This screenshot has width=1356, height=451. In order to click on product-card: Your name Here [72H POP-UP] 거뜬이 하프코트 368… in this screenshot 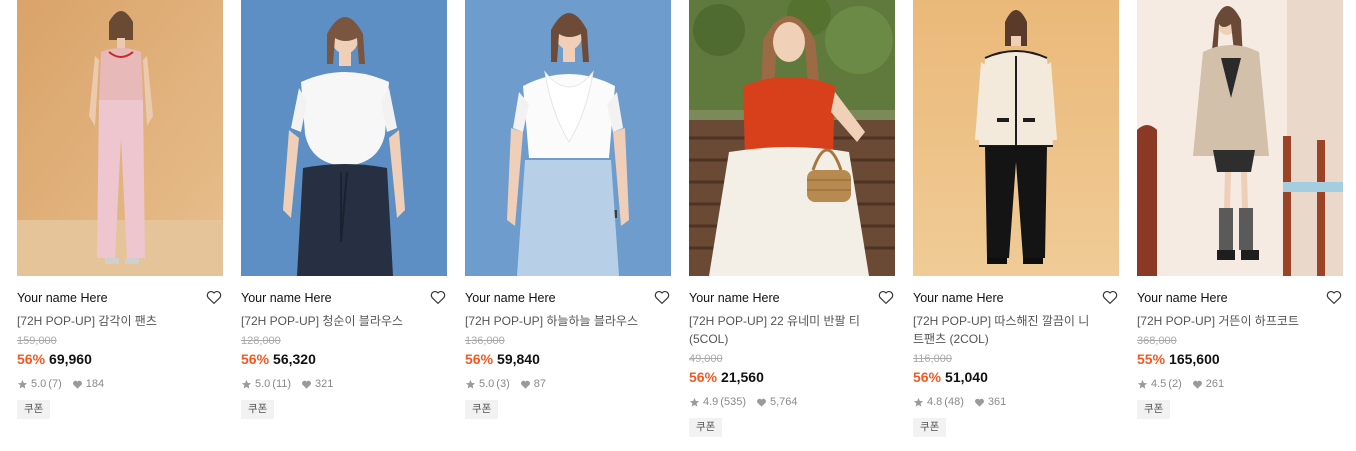, I will do `click(1240, 209)`.